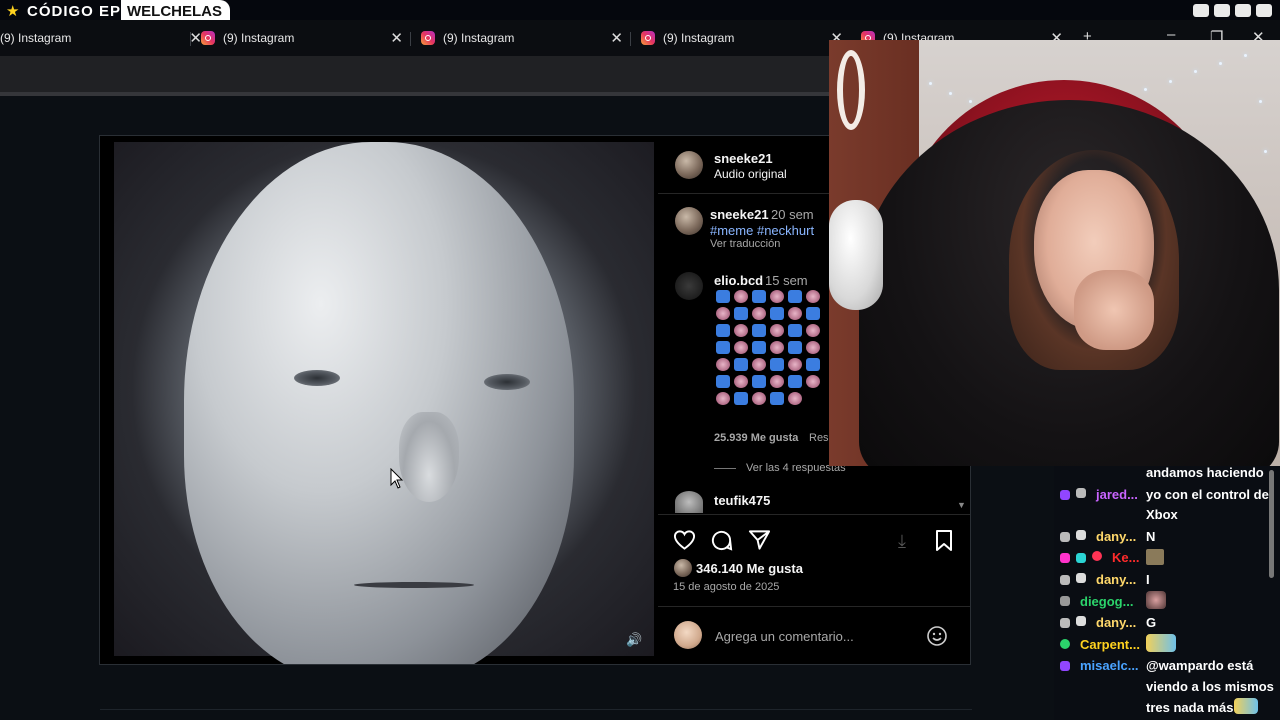 The image size is (1280, 720). Describe the element at coordinates (721, 540) in the screenshot. I see `comment-icon` at that location.